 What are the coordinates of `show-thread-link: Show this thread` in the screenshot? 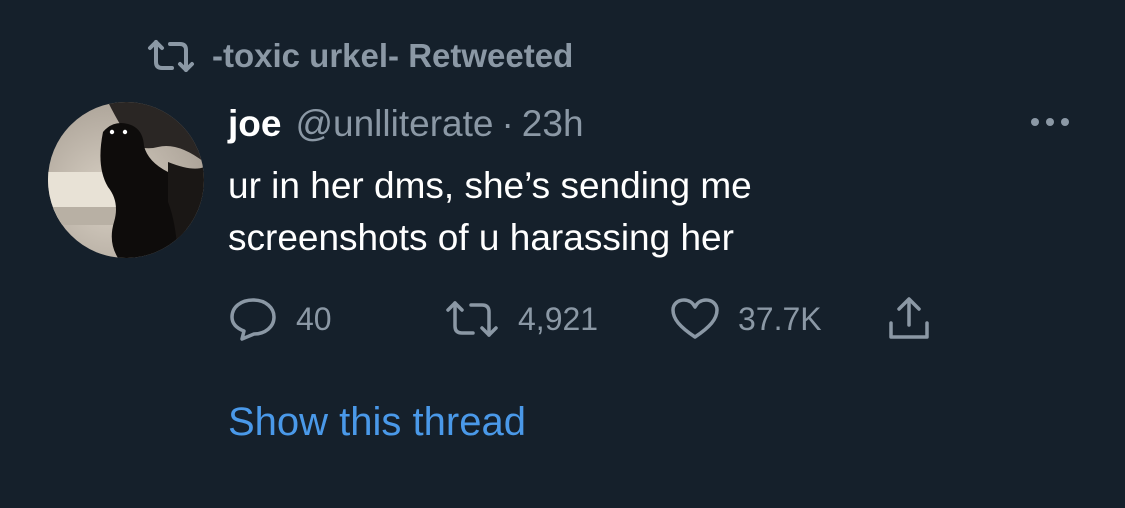 It's located at (377, 422).